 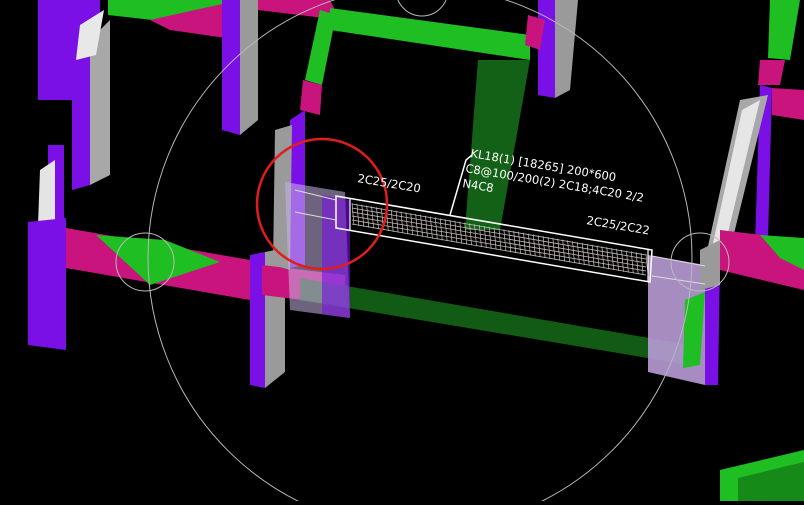 I want to click on column-top-center-shade, so click(x=249, y=67).